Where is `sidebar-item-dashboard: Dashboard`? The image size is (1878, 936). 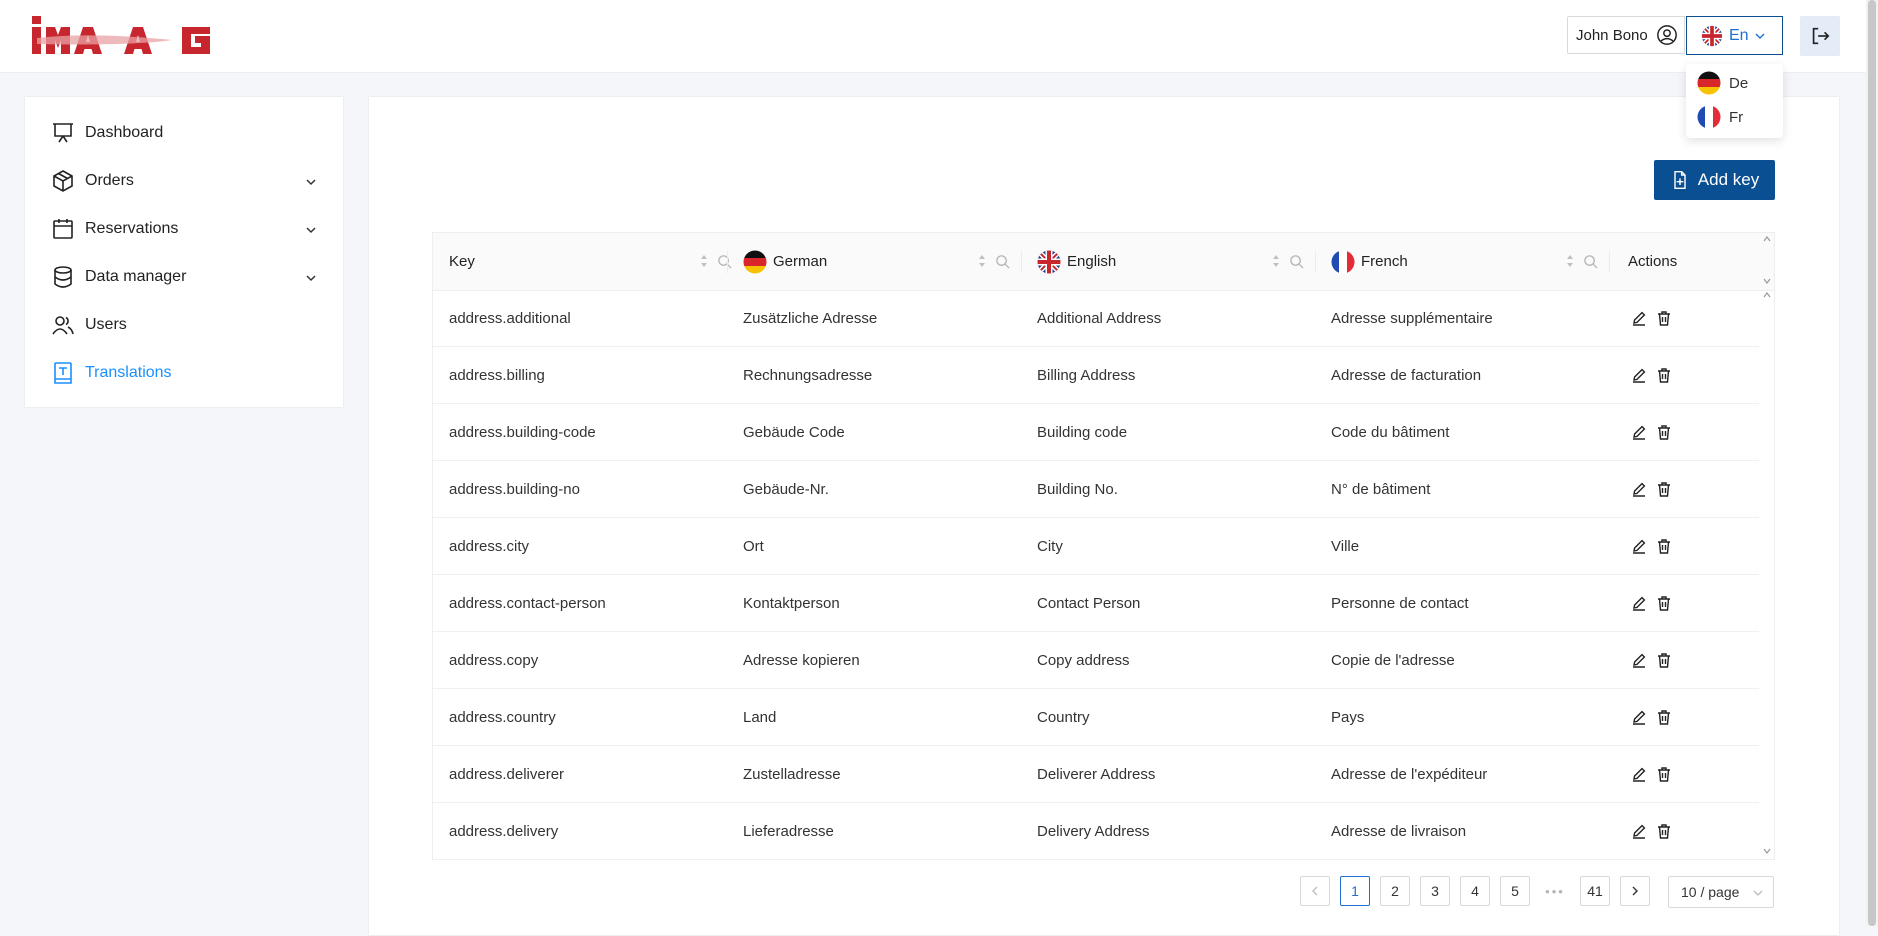
sidebar-item-dashboard: Dashboard is located at coordinates (186, 133).